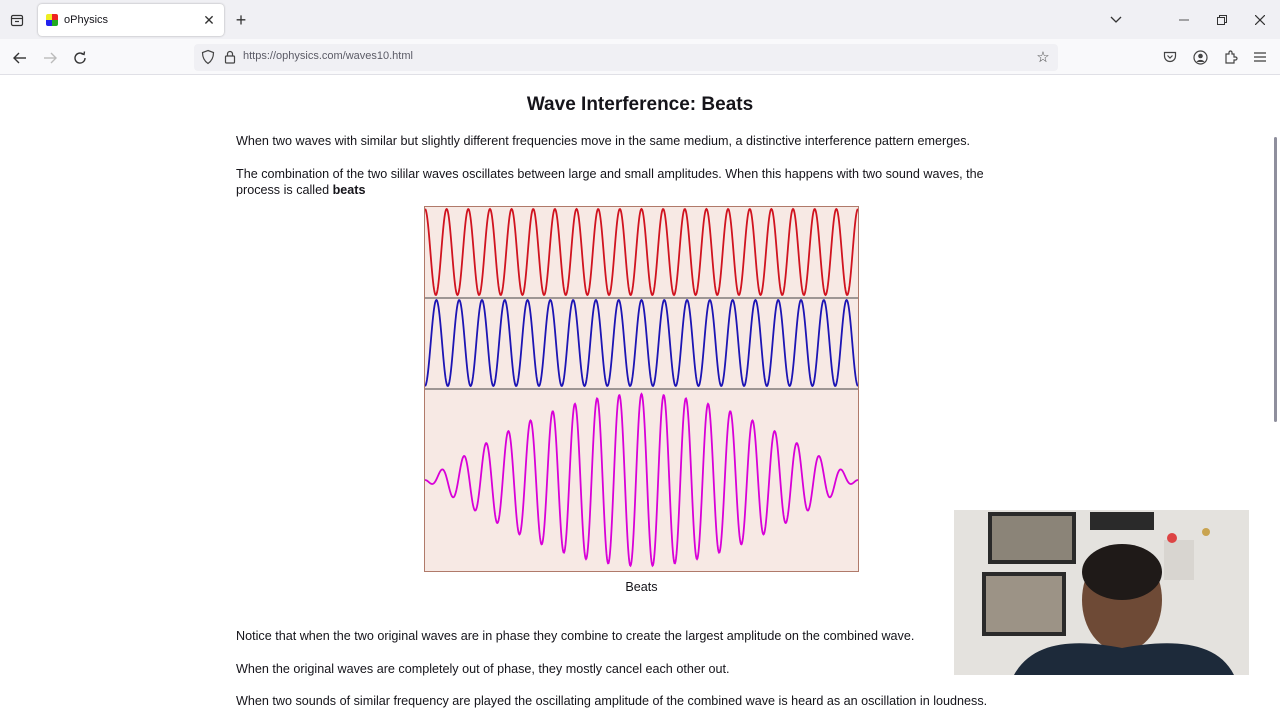 The width and height of the screenshot is (1280, 720). I want to click on wave-2-line, so click(641, 343).